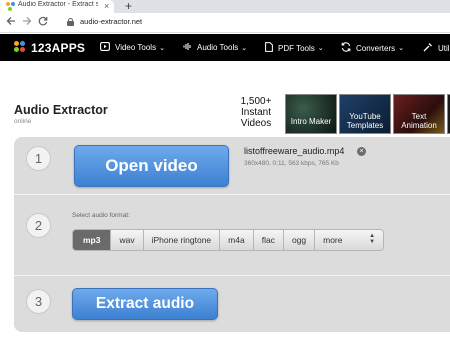 This screenshot has width=450, height=341. Describe the element at coordinates (151, 166) in the screenshot. I see `open-video-button: Open video` at that location.